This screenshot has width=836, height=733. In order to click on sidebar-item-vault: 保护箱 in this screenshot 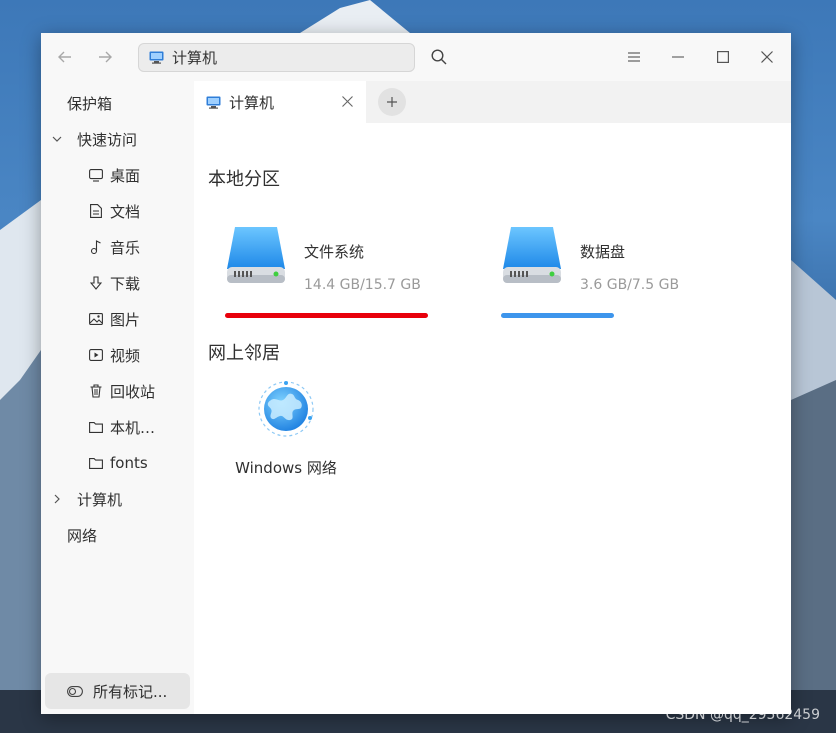, I will do `click(130, 103)`.